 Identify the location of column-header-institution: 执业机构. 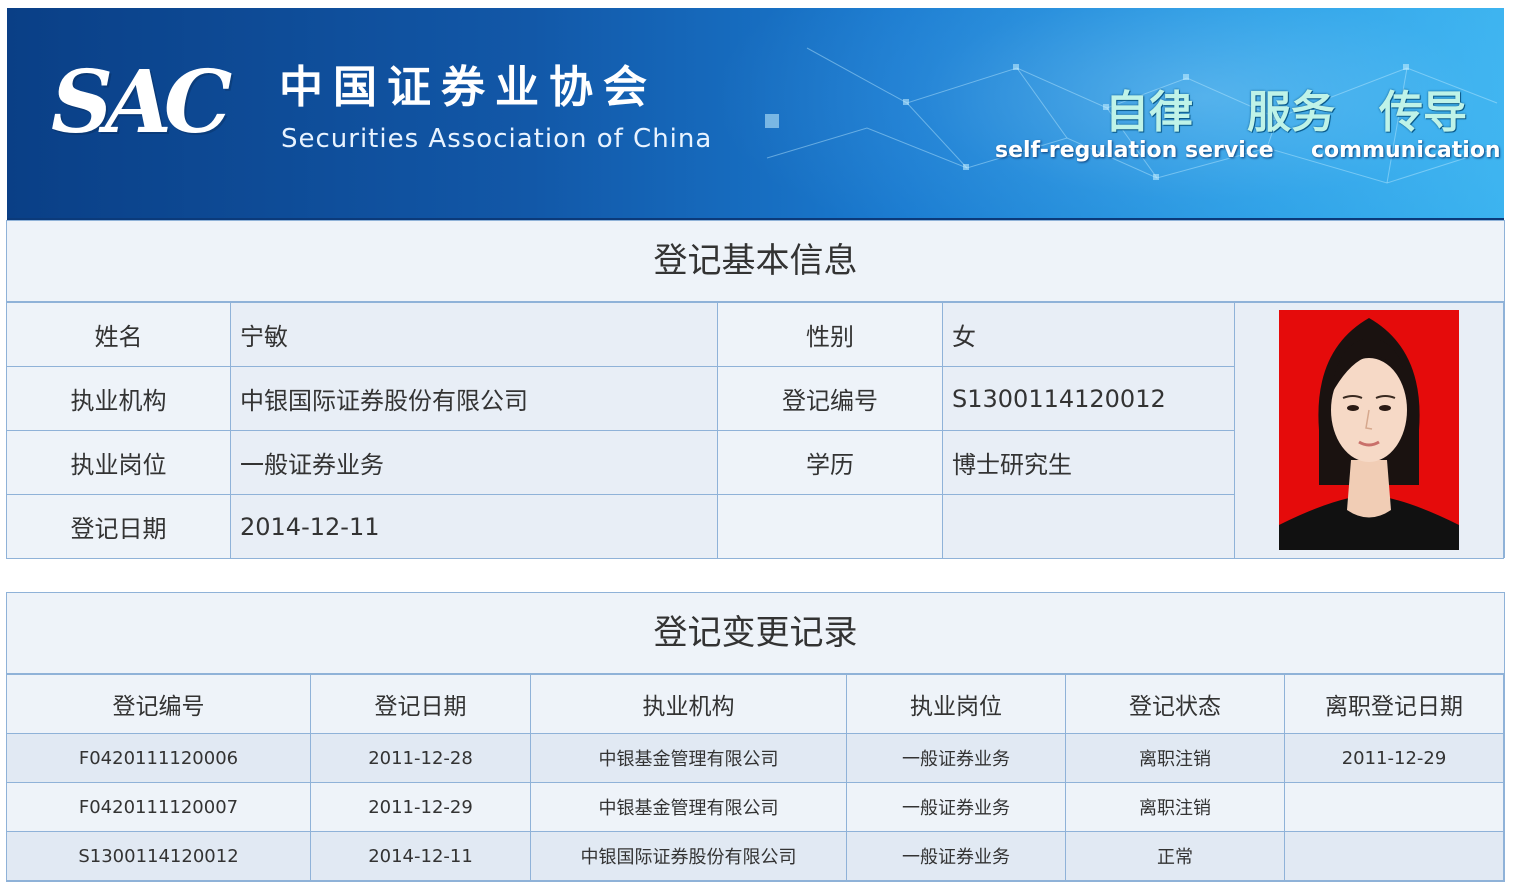
(688, 704).